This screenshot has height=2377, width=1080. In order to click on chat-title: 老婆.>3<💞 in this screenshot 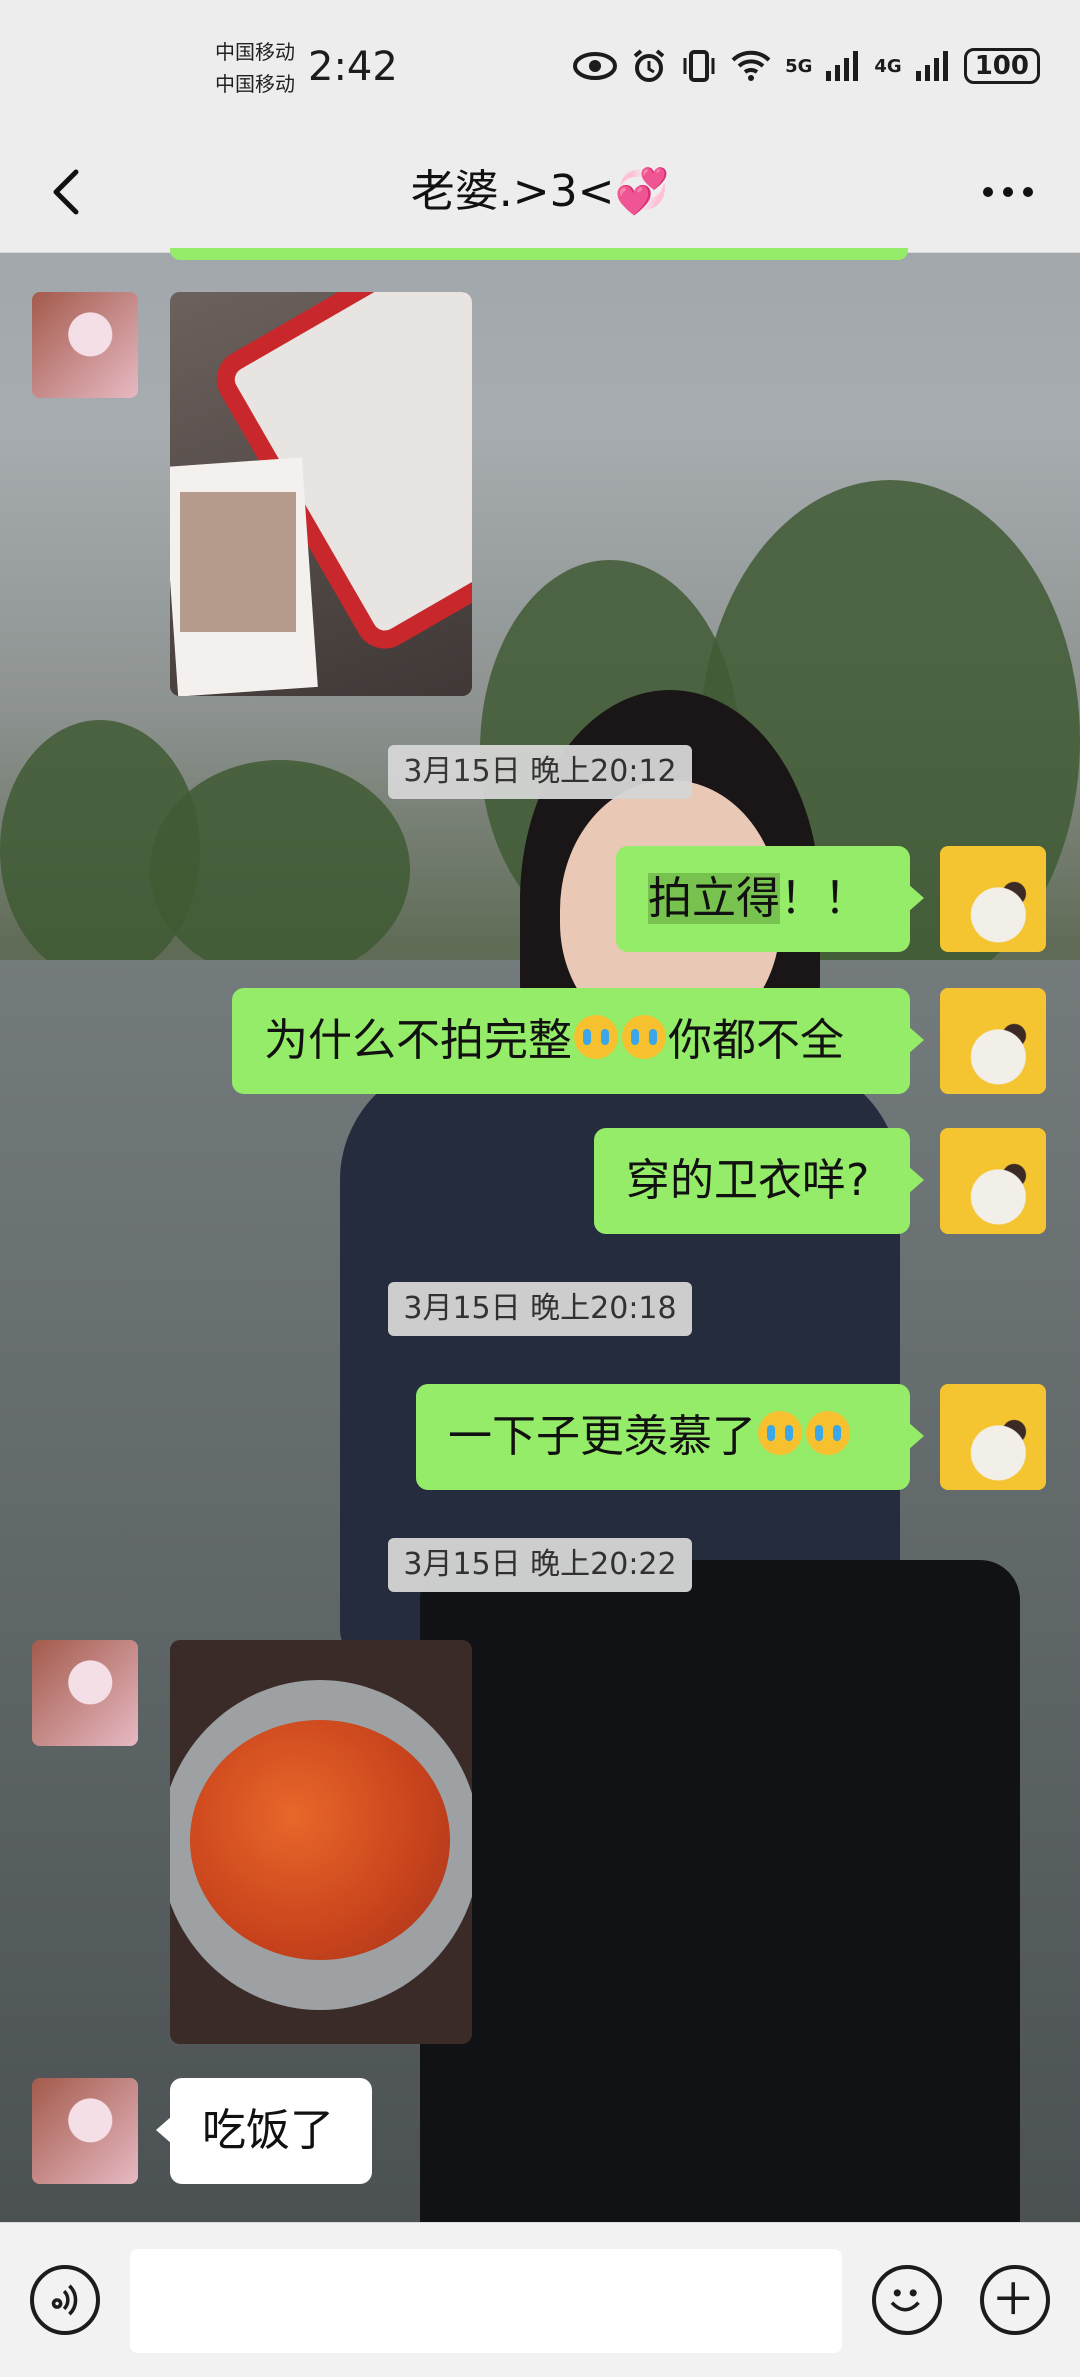, I will do `click(540, 191)`.